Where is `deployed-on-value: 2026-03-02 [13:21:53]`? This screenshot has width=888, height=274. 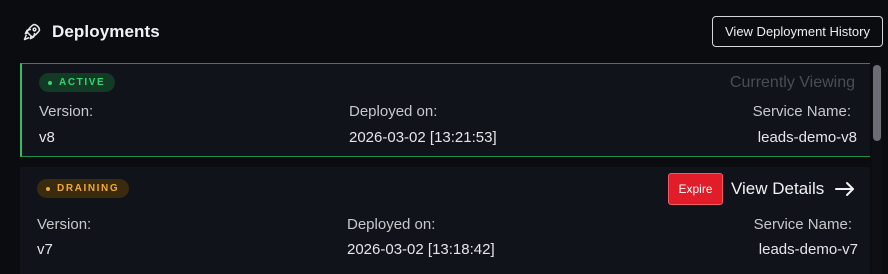
deployed-on-value: 2026-03-02 [13:21:53] is located at coordinates (423, 137).